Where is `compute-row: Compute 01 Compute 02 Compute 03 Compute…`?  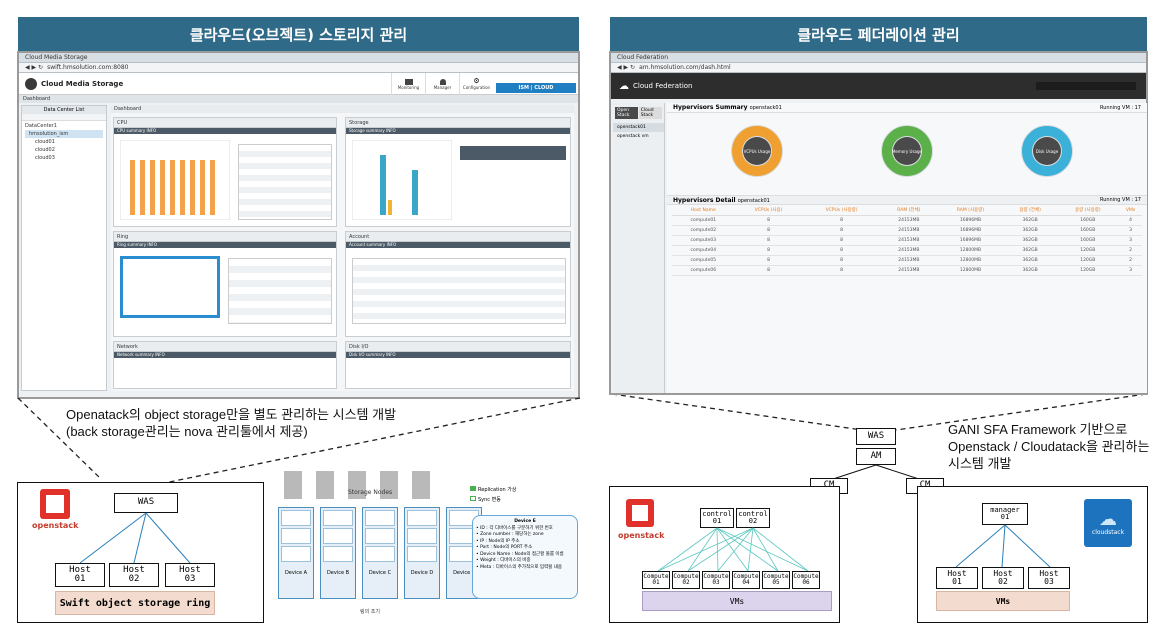
compute-row: Compute 01 Compute 02 Compute 03 Compute… is located at coordinates (731, 580).